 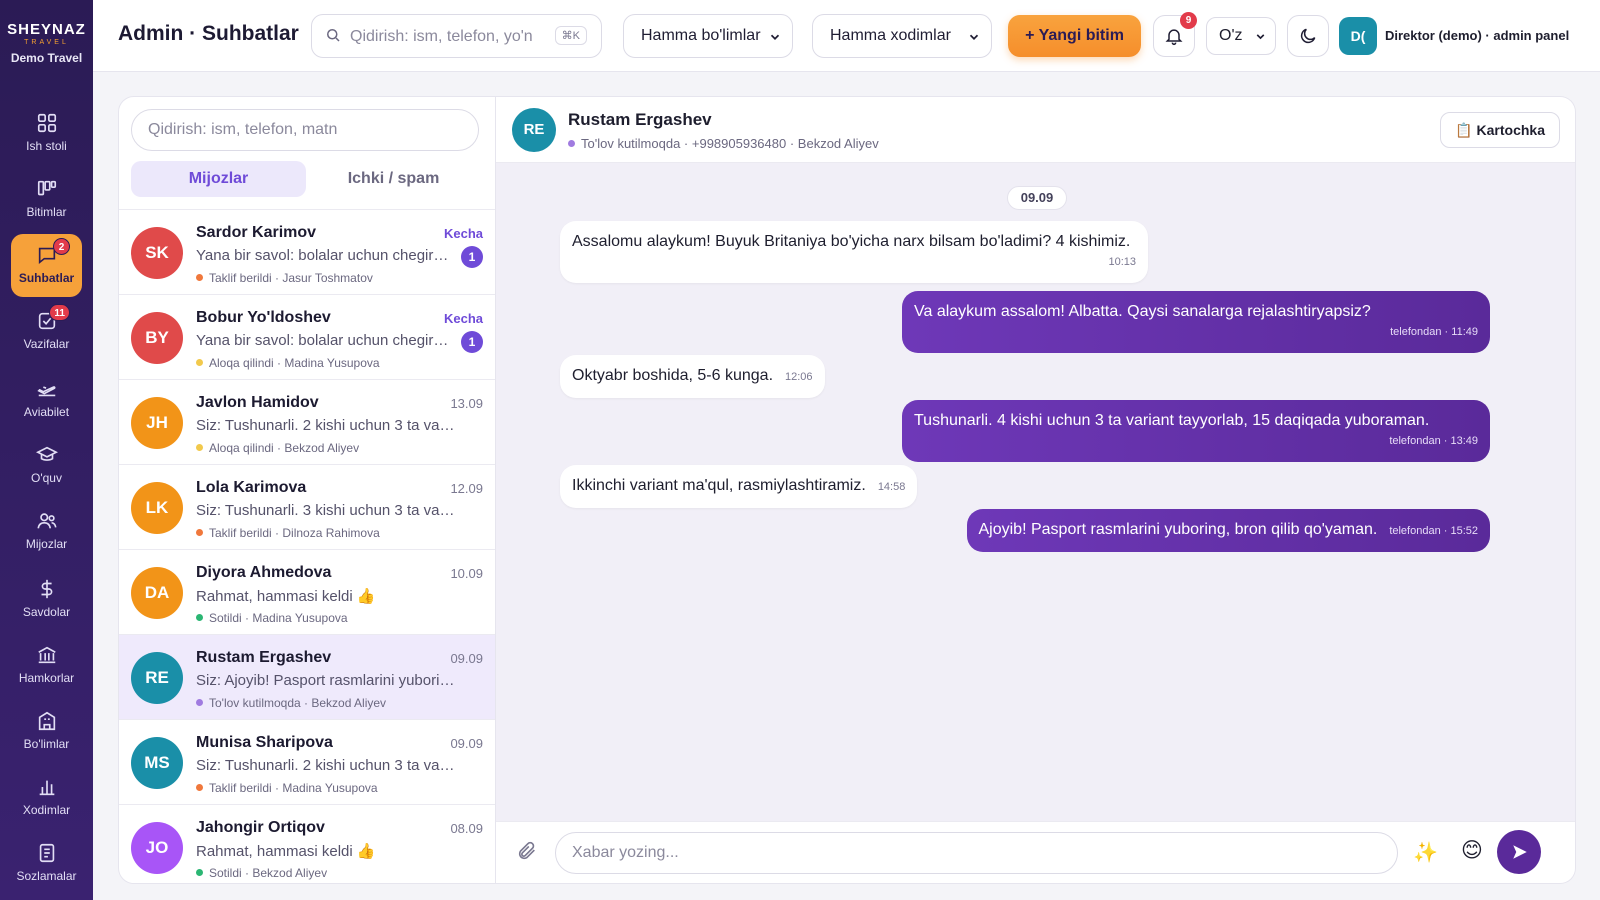 I want to click on deal-meta: Sotildi · Bekzod Aliyev, so click(x=261, y=873).